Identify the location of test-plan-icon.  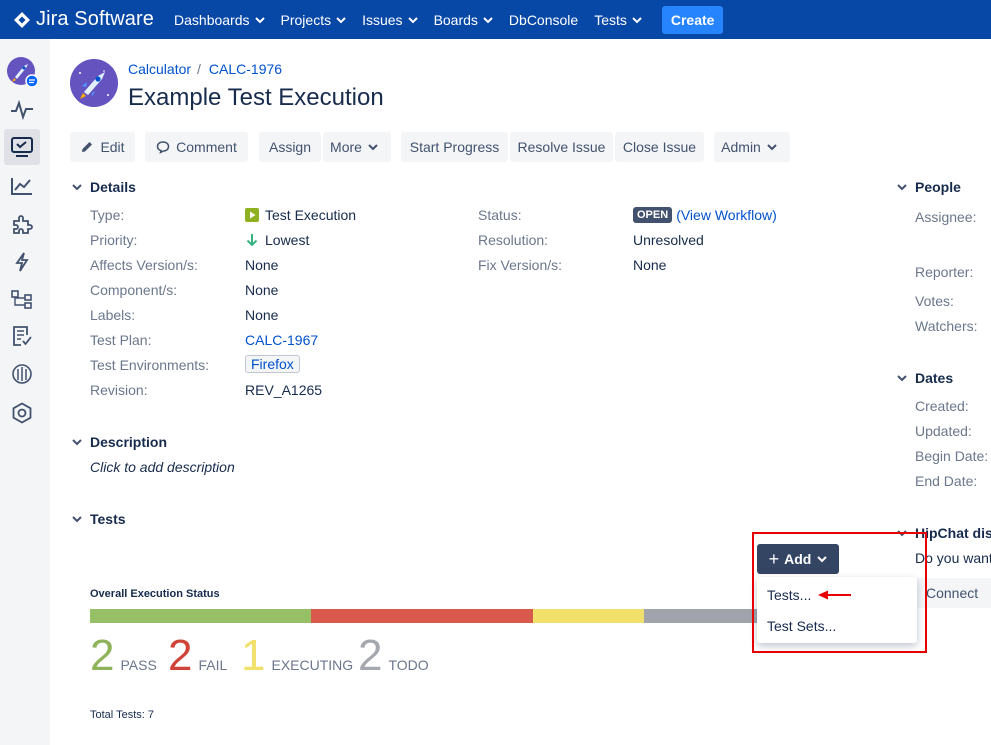
(22, 336).